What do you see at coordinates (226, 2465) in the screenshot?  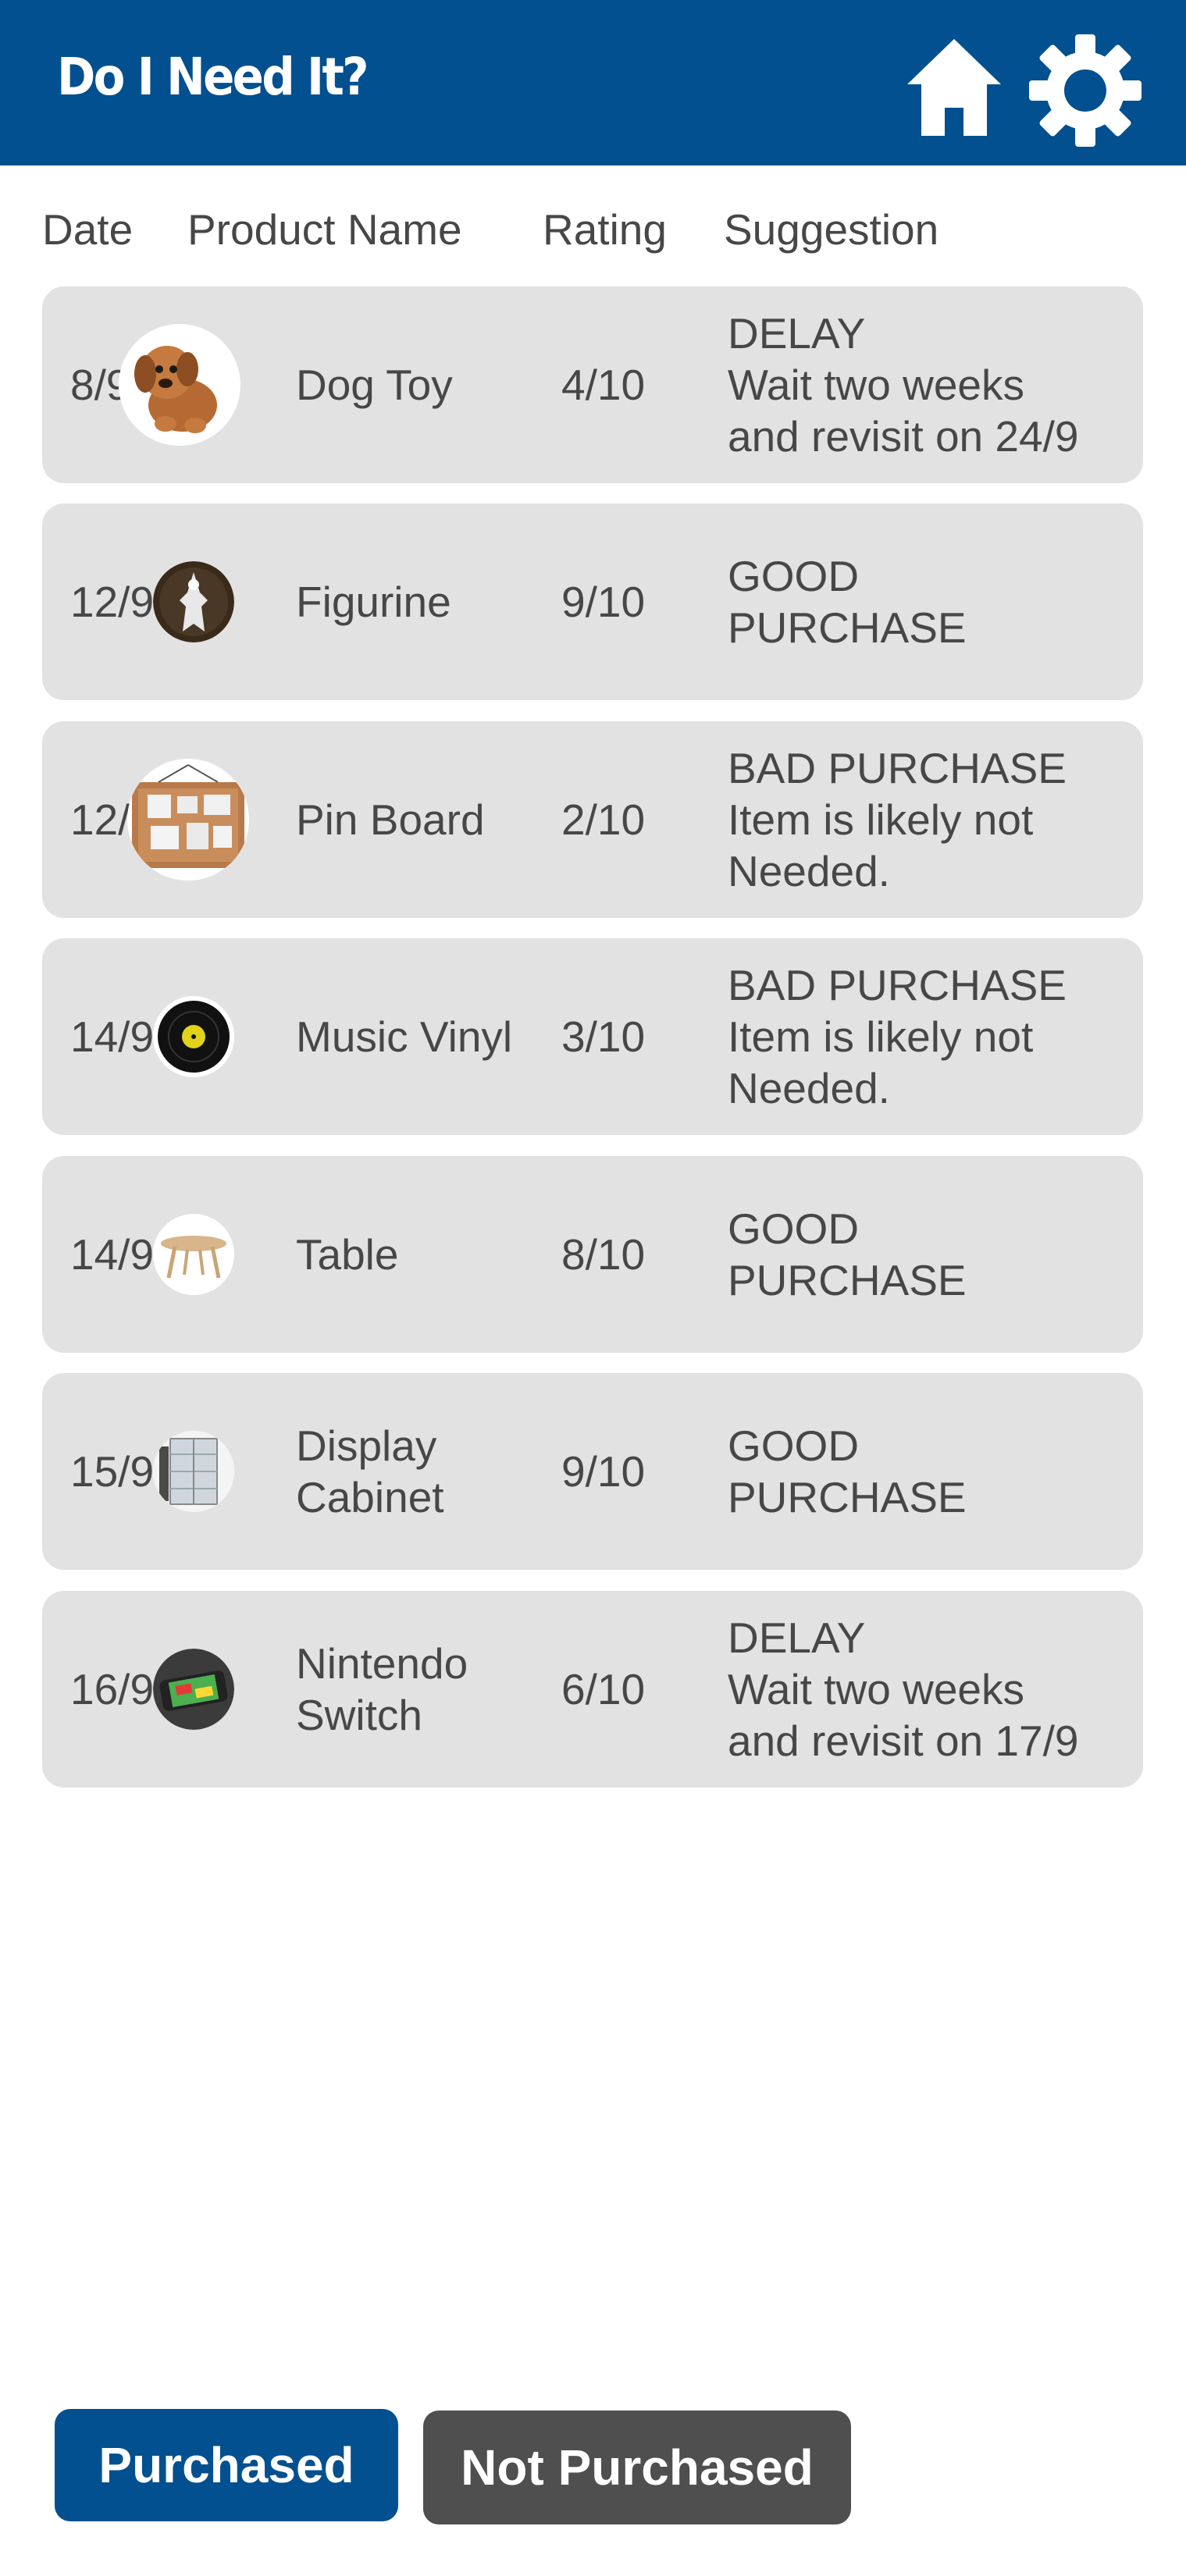 I see `purchased-button: Purchased` at bounding box center [226, 2465].